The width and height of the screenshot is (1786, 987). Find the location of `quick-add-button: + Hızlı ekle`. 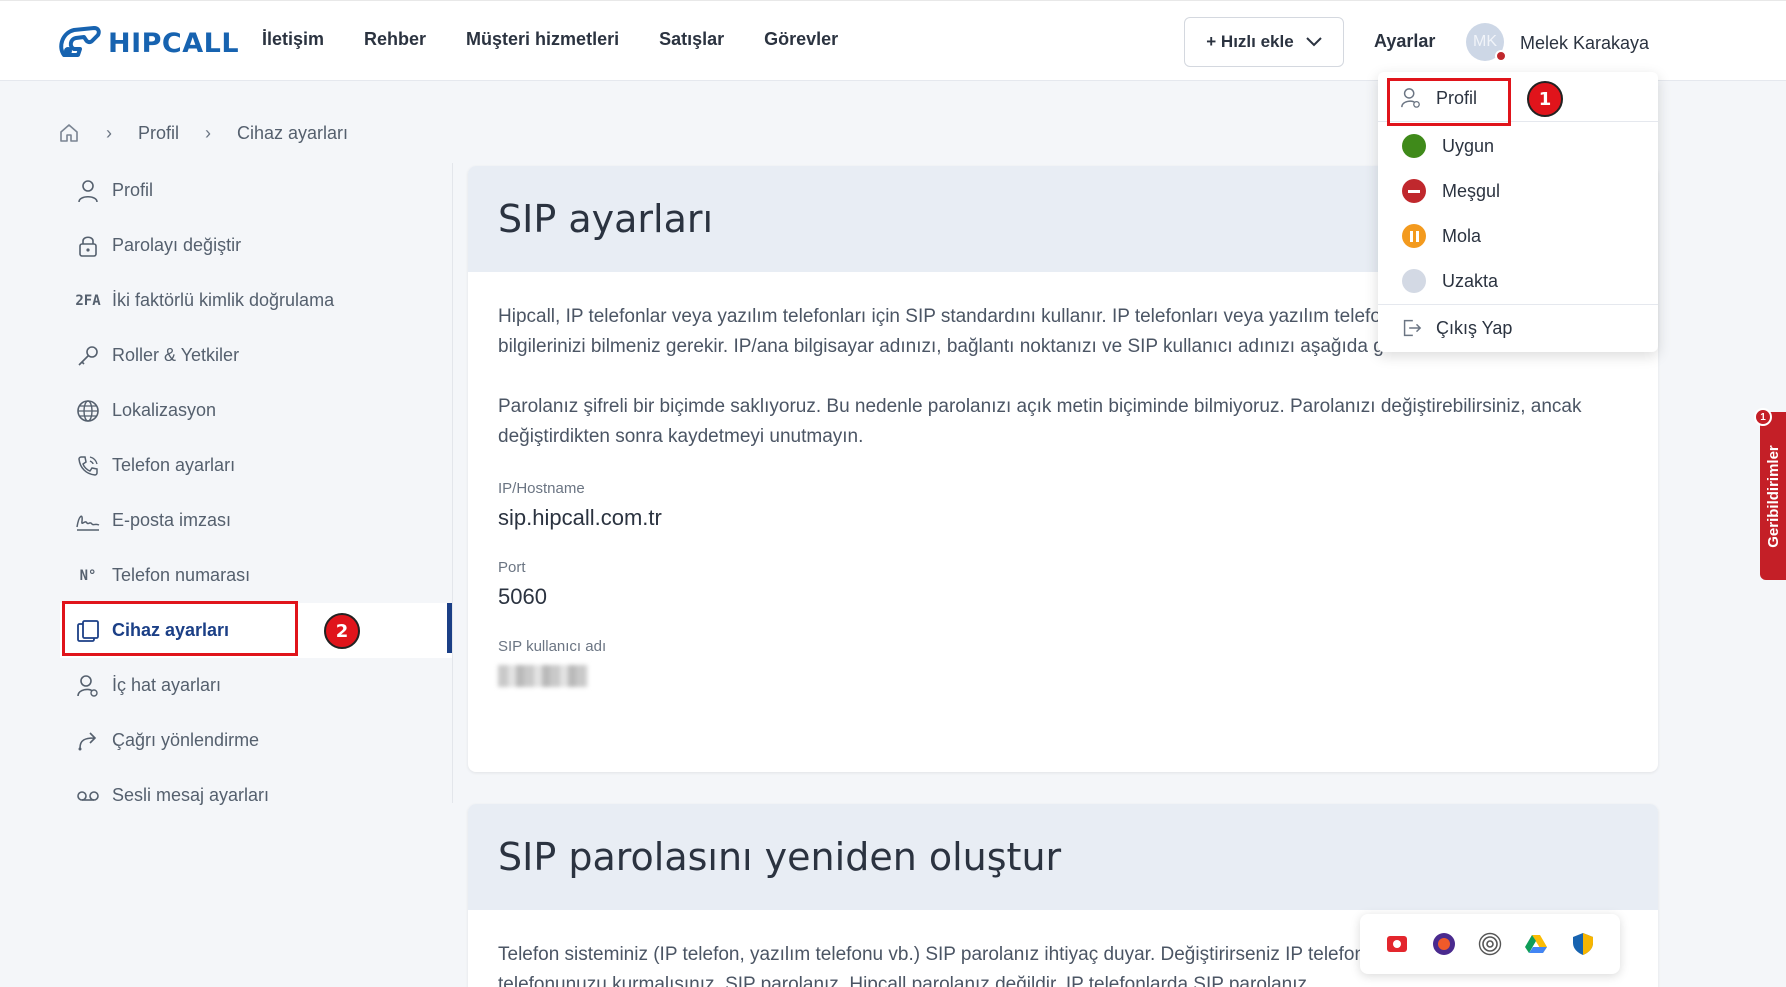

quick-add-button: + Hızlı ekle is located at coordinates (1264, 42).